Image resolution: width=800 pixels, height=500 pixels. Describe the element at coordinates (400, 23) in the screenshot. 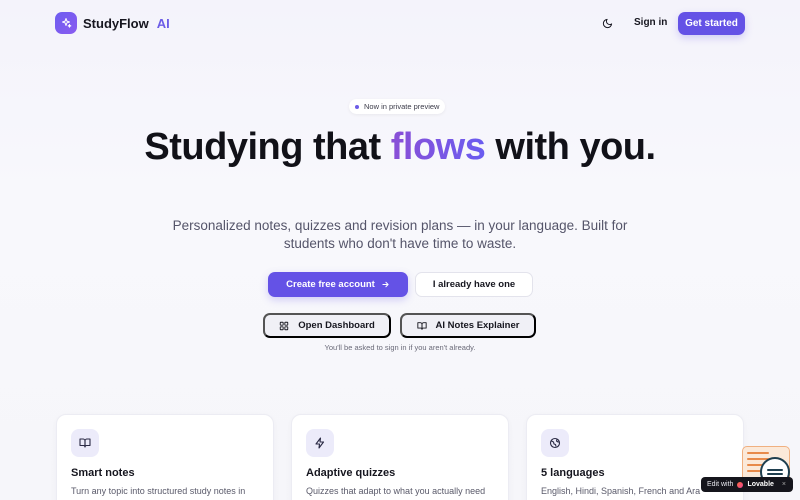

I see `top-nav: StudyFlow AI Sign in Get started` at that location.